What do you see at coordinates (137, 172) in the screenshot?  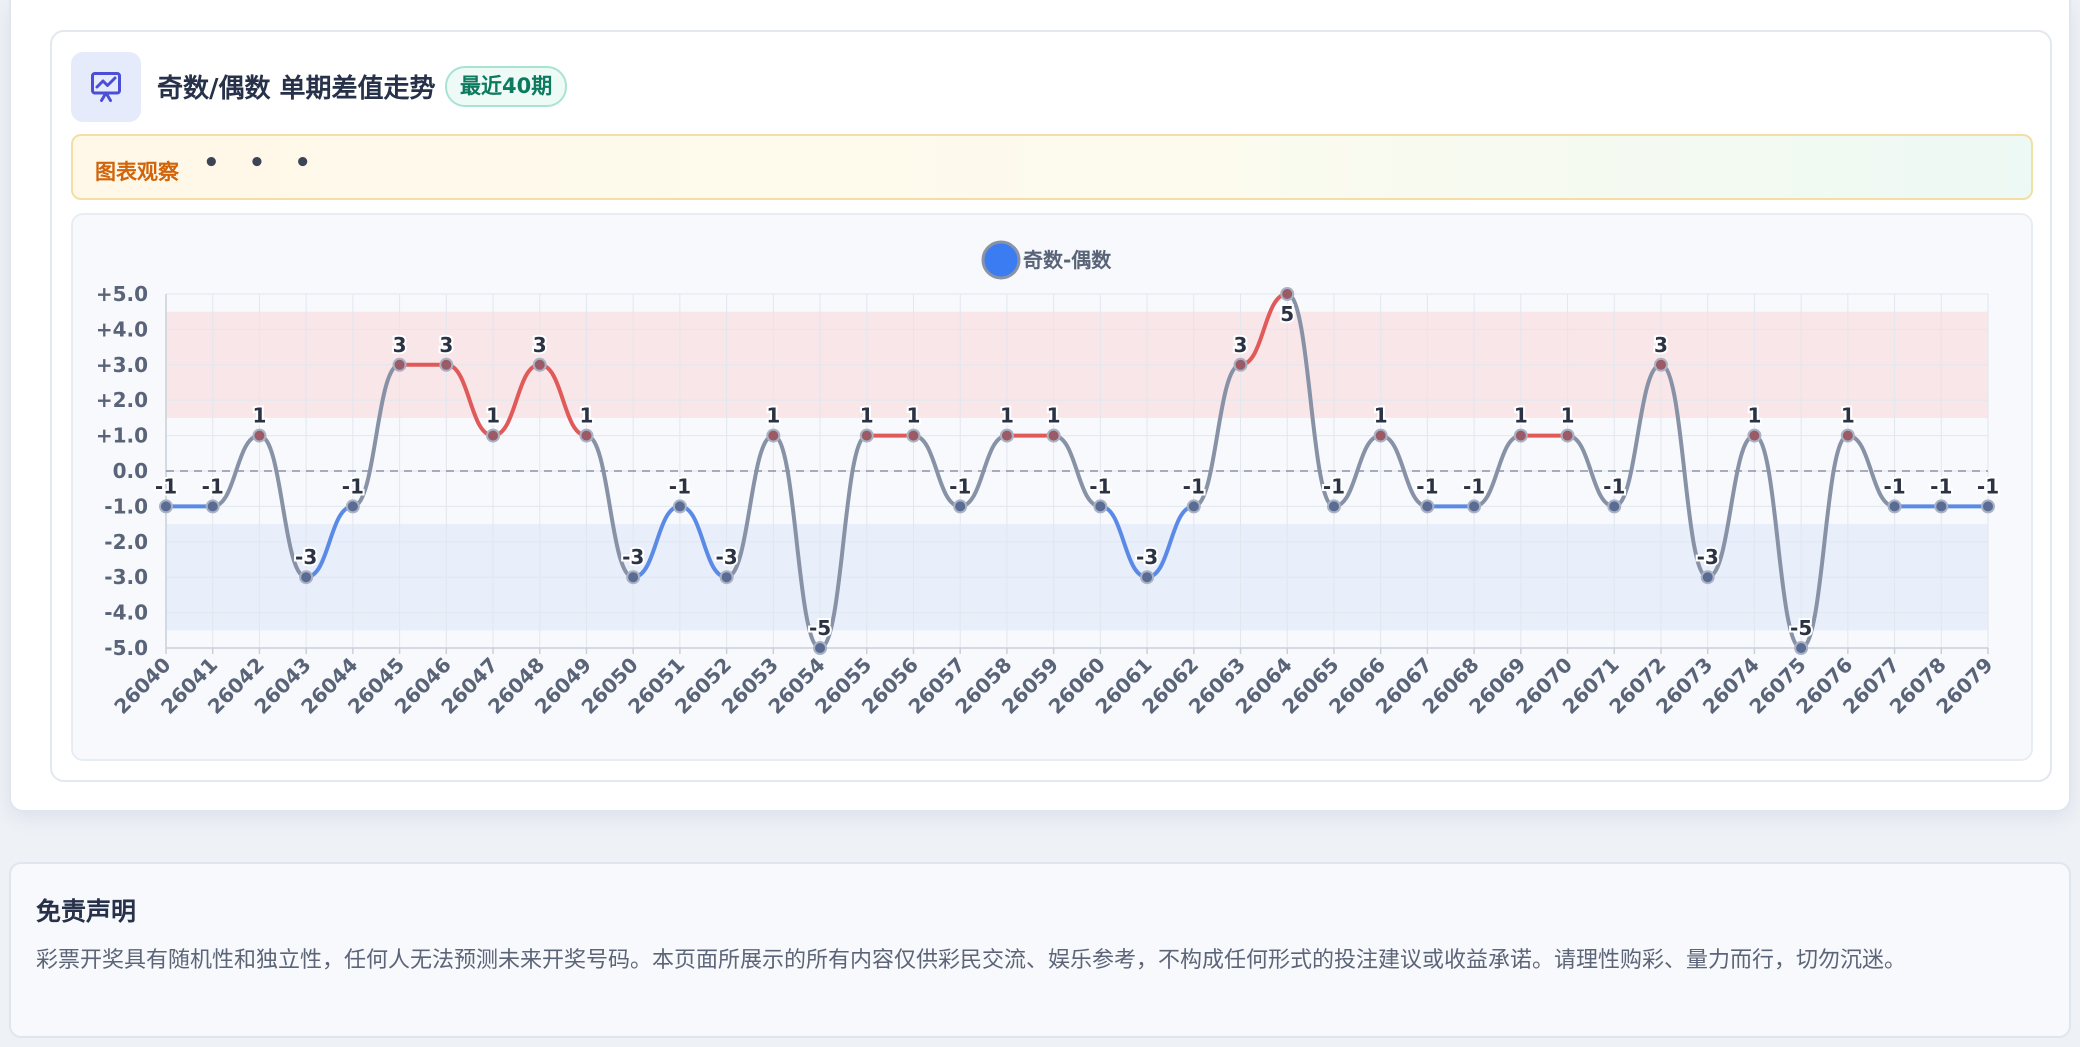 I see `observation-label: 图表观察` at bounding box center [137, 172].